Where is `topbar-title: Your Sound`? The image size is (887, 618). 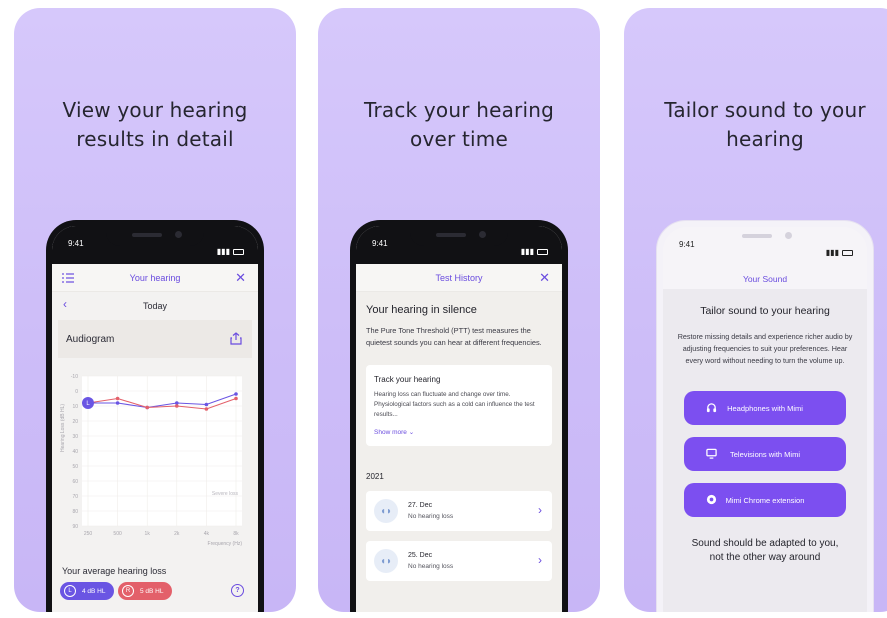 topbar-title: Your Sound is located at coordinates (765, 279).